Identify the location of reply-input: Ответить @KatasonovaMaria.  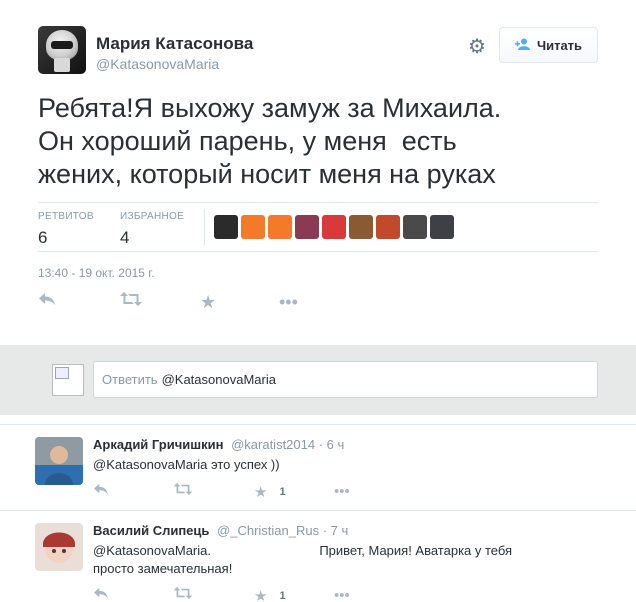
(345, 379).